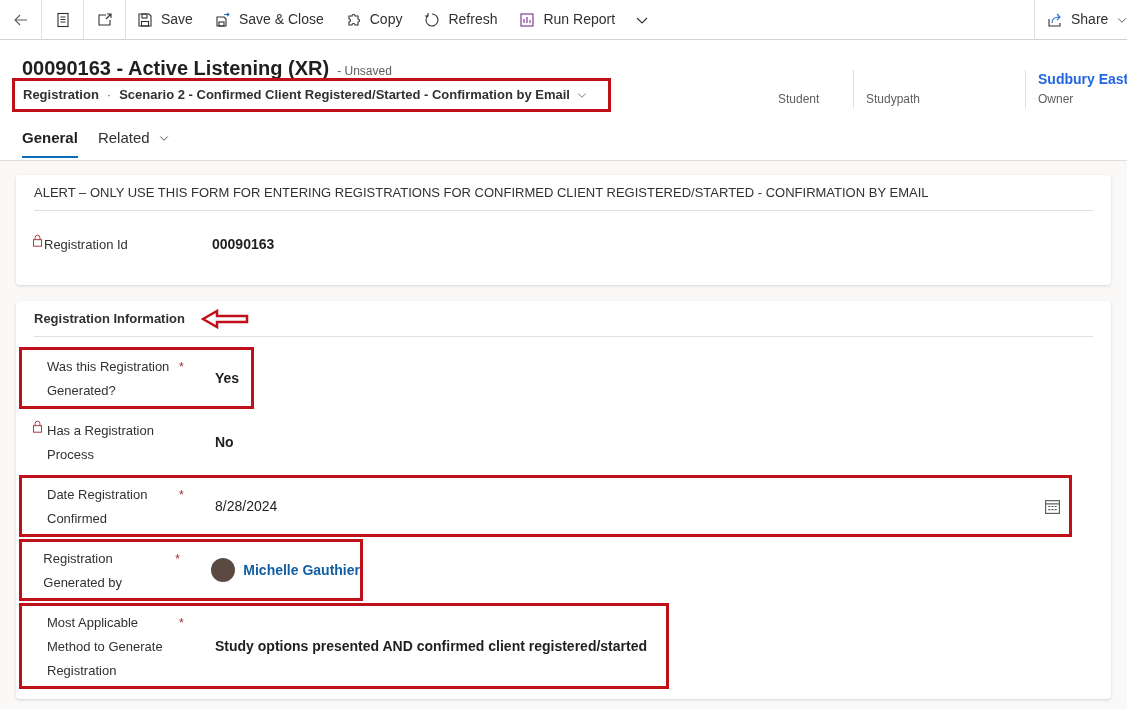 The image size is (1127, 709). What do you see at coordinates (894, 99) in the screenshot?
I see `header-field-label: Studypath` at bounding box center [894, 99].